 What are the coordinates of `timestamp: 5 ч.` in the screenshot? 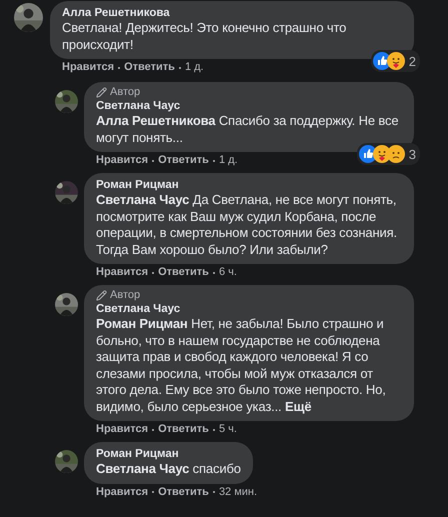 It's located at (227, 429).